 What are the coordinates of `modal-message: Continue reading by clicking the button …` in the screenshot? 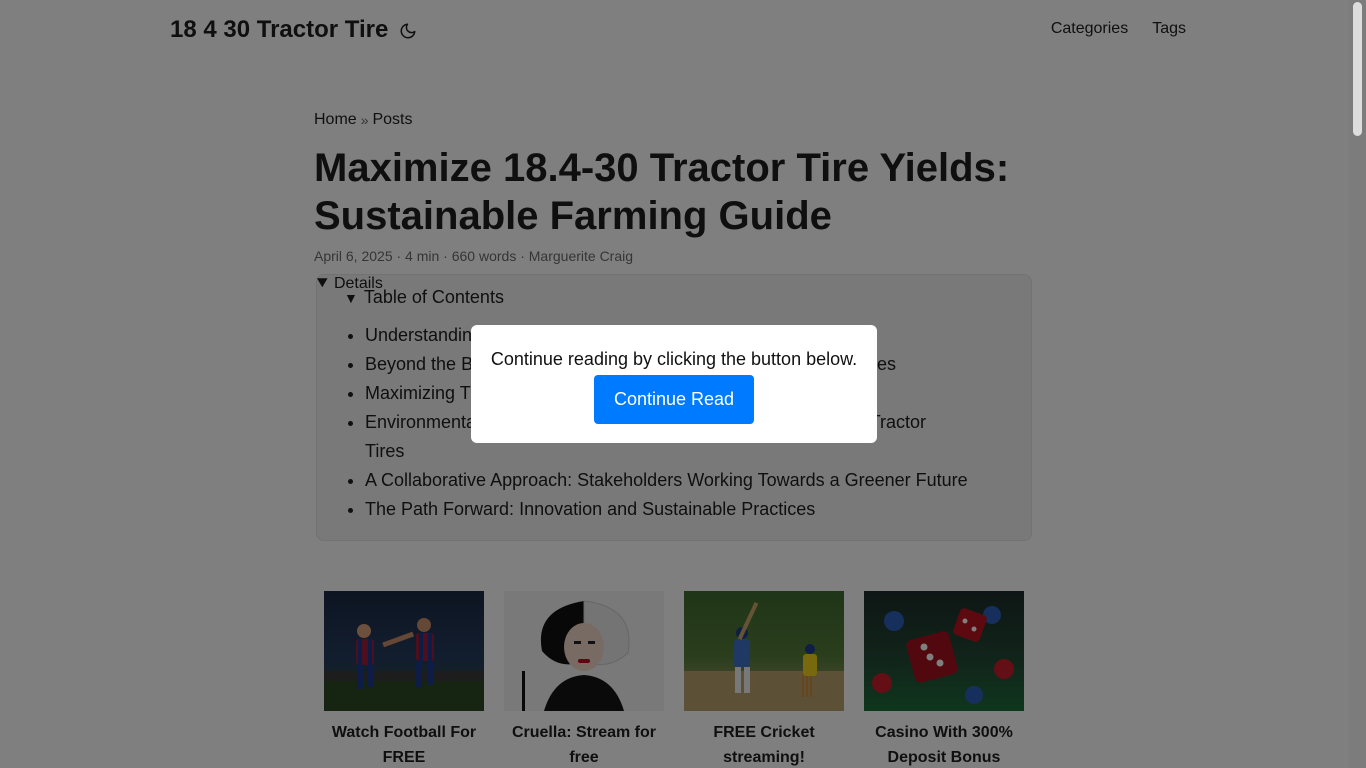 It's located at (674, 359).